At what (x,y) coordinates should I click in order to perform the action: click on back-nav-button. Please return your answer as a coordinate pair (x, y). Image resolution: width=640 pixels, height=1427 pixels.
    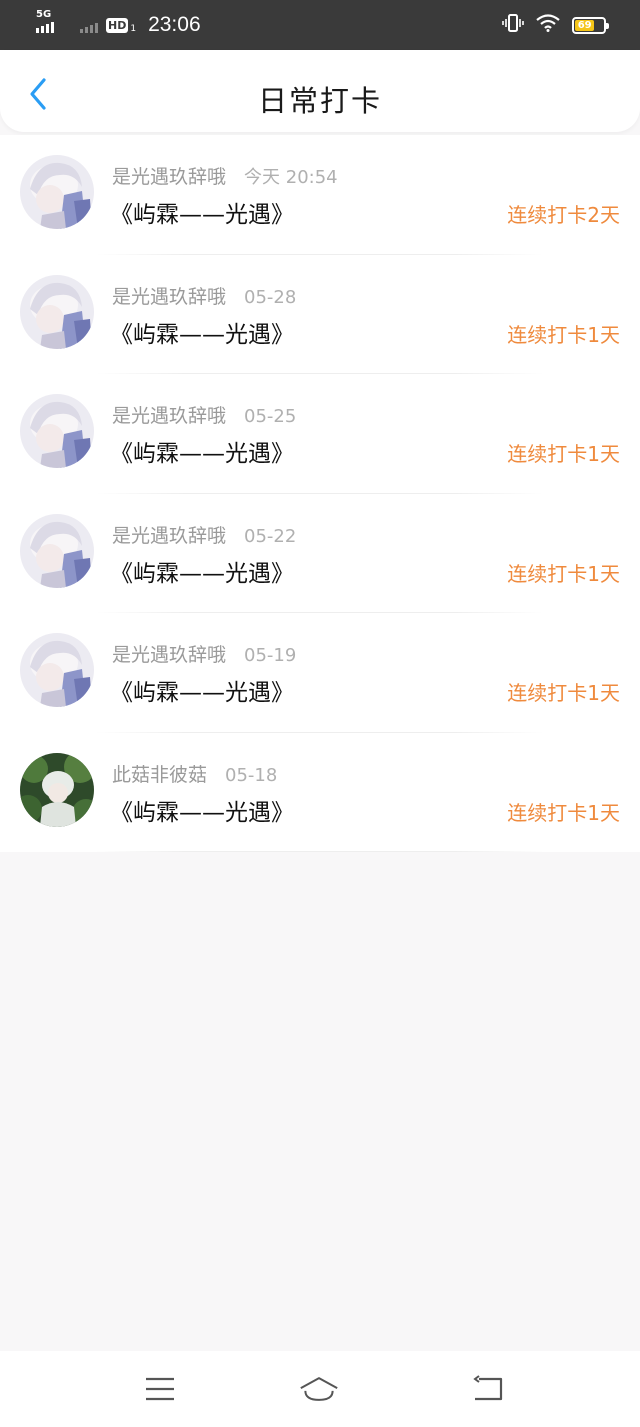
    Looking at the image, I should click on (488, 1389).